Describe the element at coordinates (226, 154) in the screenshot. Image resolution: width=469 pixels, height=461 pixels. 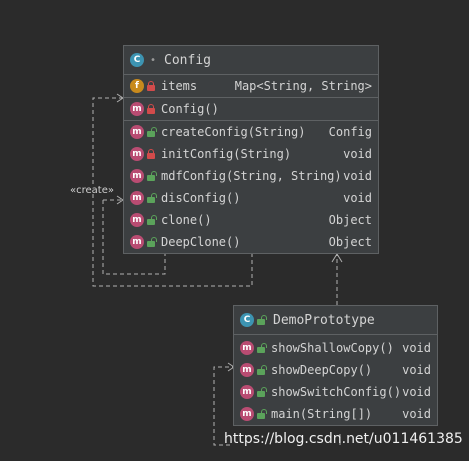
I see `method-name: initConfig(String)` at that location.